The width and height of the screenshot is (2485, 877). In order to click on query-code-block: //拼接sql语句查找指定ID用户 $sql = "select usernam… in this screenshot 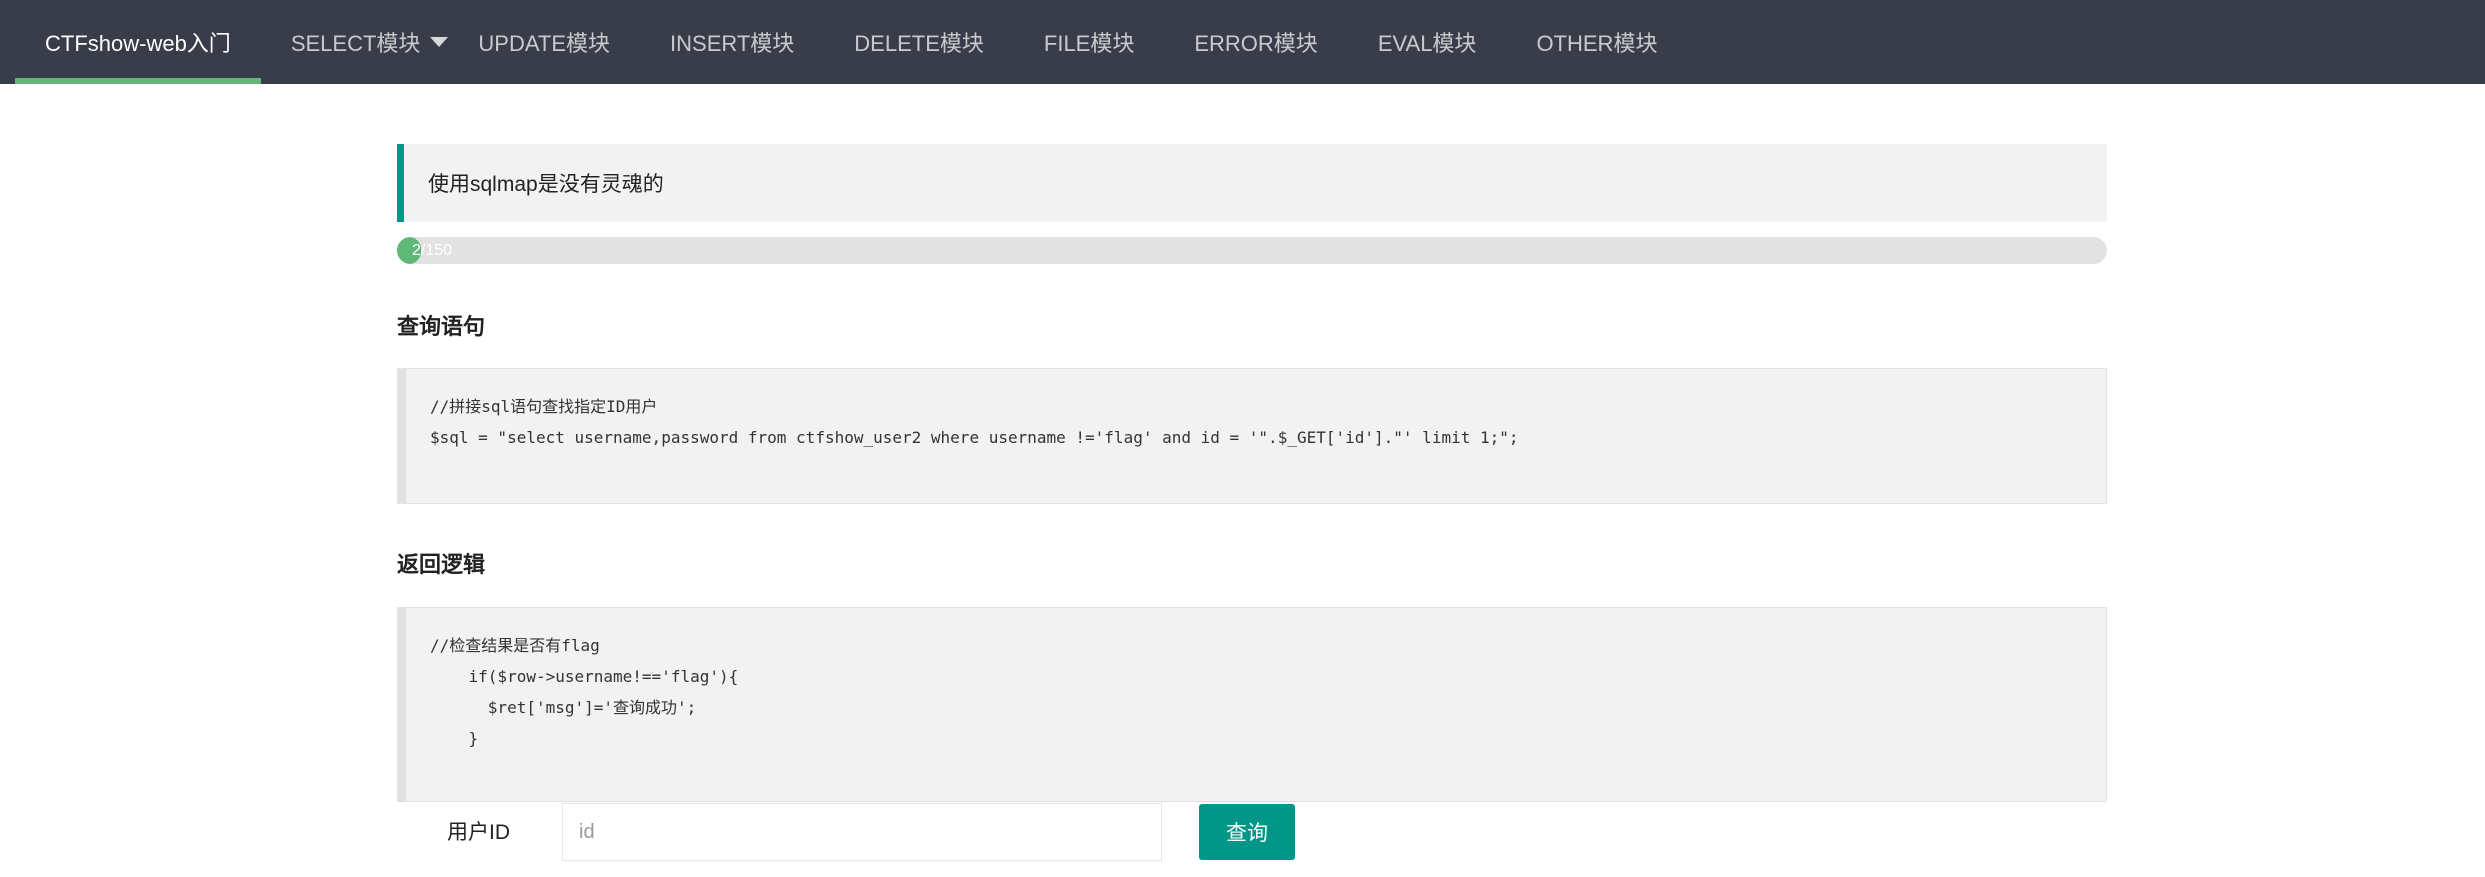, I will do `click(1252, 436)`.